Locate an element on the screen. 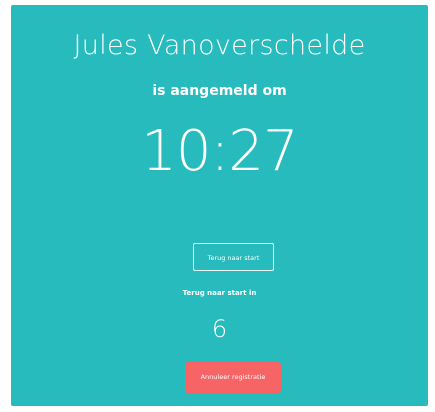  user-name: Jules Vanoverschelde is located at coordinates (219, 45).